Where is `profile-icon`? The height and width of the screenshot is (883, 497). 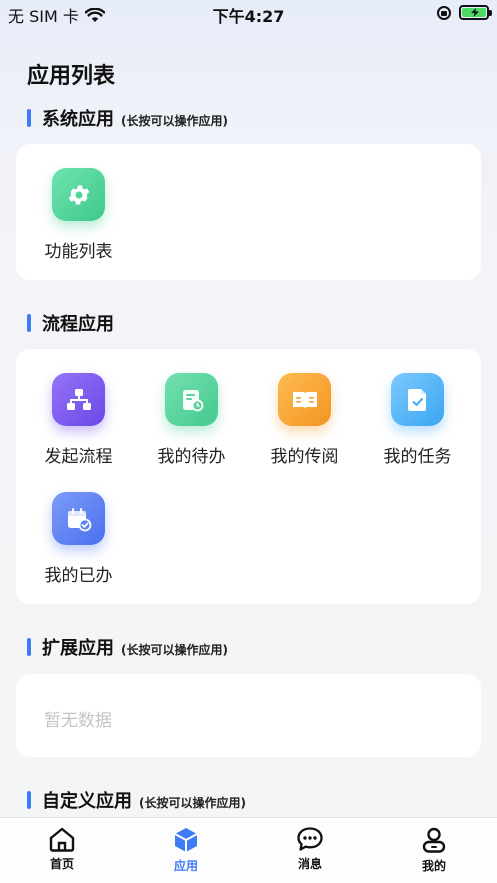
profile-icon is located at coordinates (434, 840).